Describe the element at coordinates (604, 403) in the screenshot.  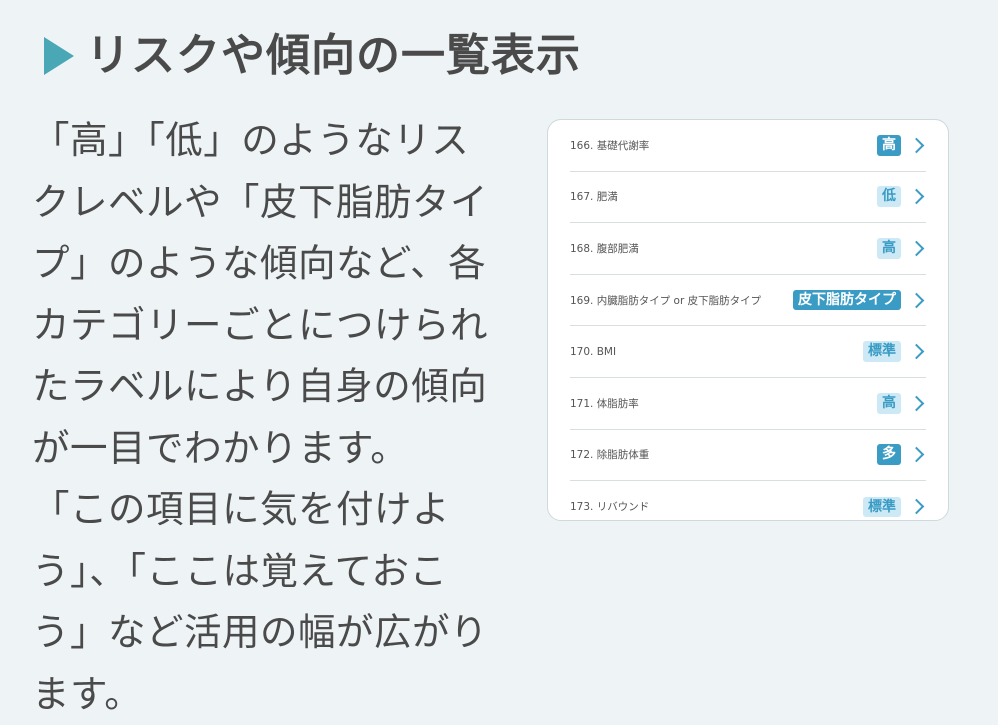
I see `list-item-label: 171. 体脂肪率` at that location.